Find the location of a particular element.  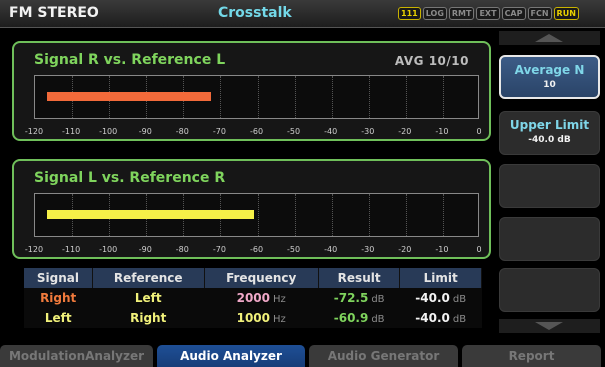

tab-audio-generator: Audio Generator is located at coordinates (383, 356).